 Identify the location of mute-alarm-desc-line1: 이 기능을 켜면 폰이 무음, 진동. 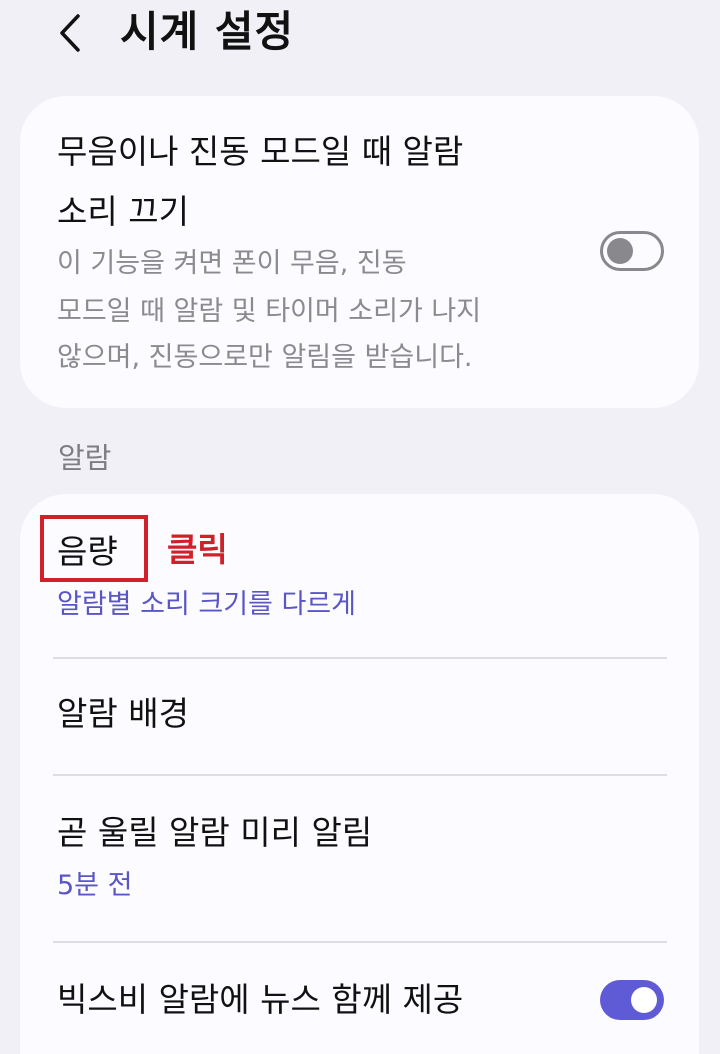
(232, 263).